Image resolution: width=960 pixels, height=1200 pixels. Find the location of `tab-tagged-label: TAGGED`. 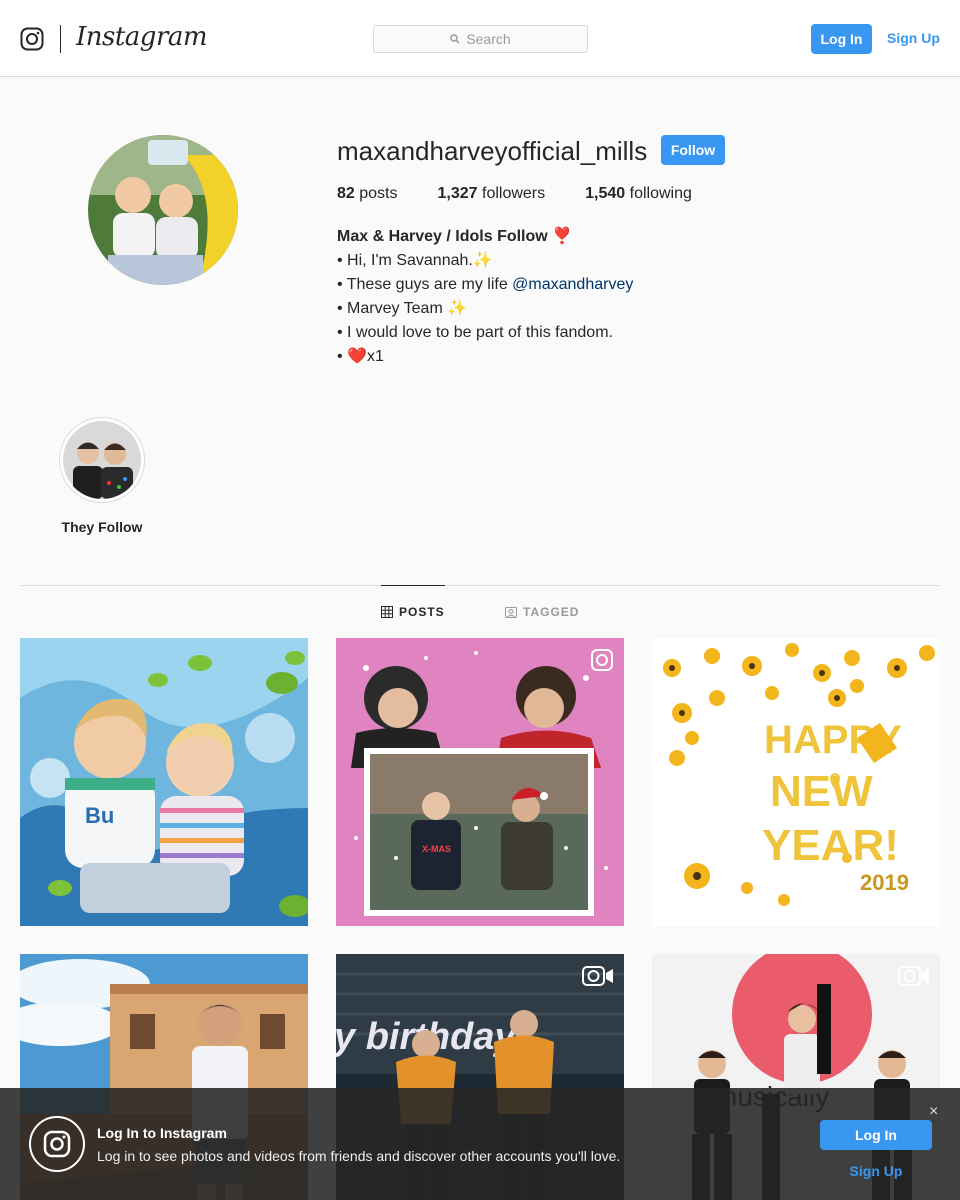

tab-tagged-label: TAGGED is located at coordinates (551, 611).